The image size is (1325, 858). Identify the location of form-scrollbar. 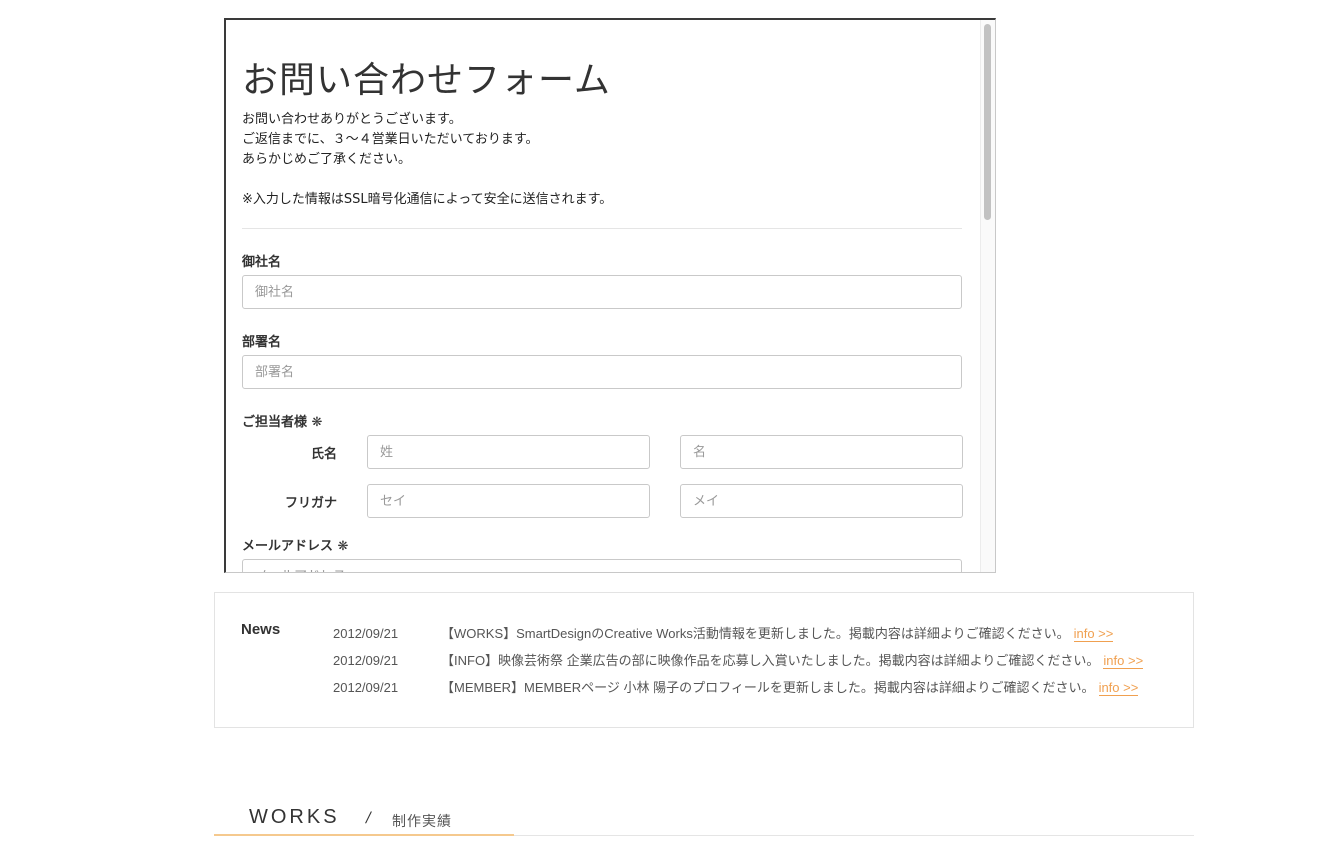
(987, 296).